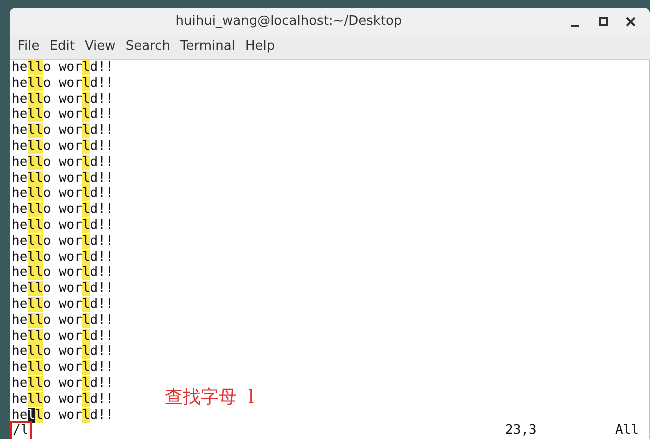  What do you see at coordinates (260, 47) in the screenshot?
I see `menu-item: Help` at bounding box center [260, 47].